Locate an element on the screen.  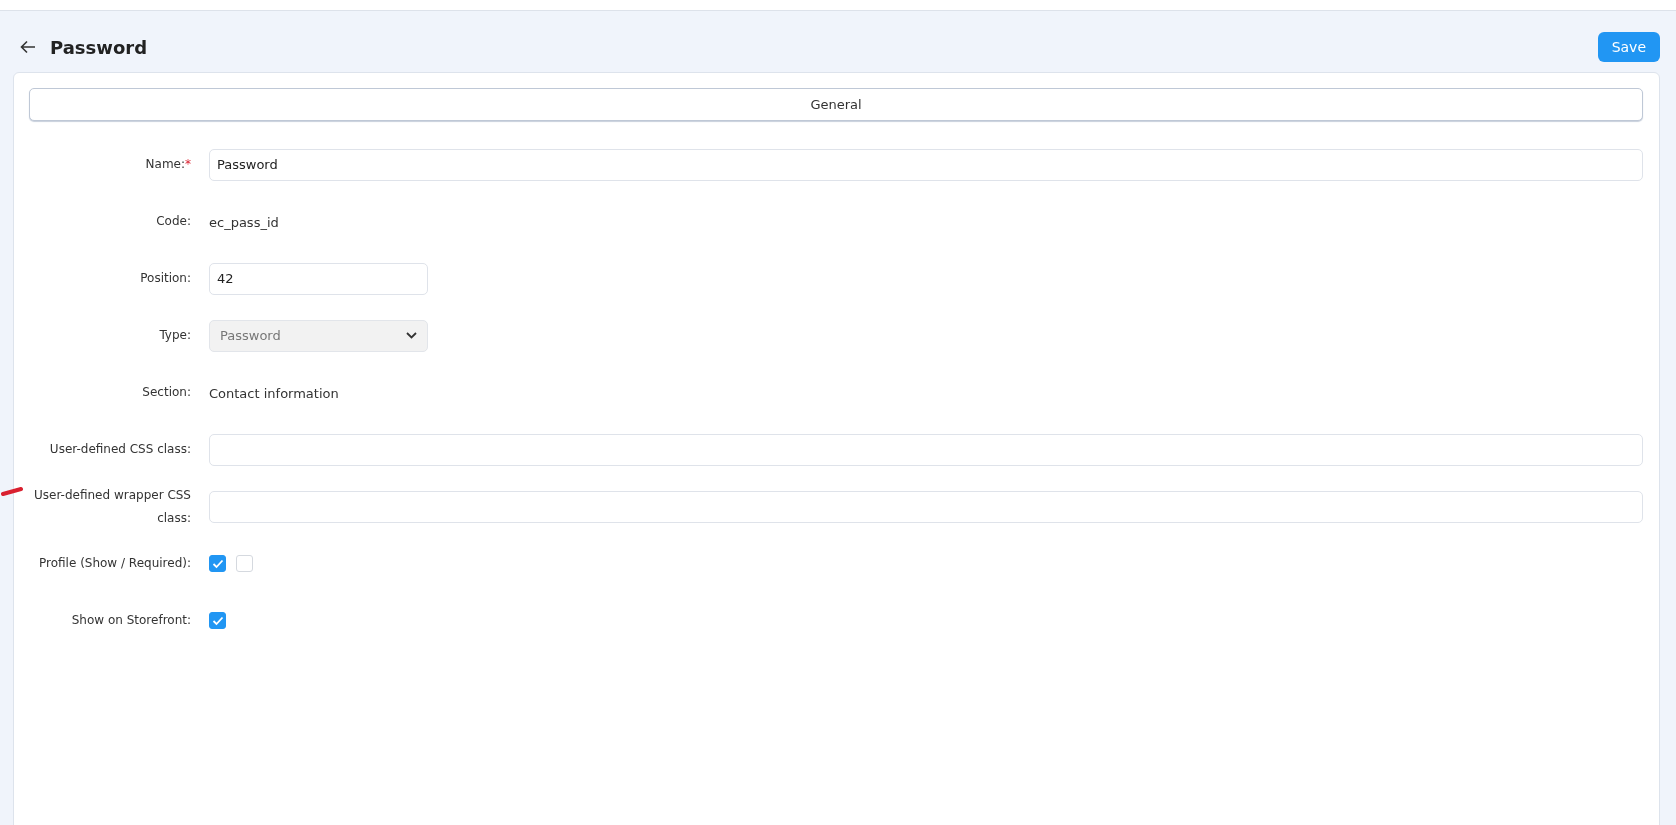
field-label: User-defined CSS class: is located at coordinates (120, 449).